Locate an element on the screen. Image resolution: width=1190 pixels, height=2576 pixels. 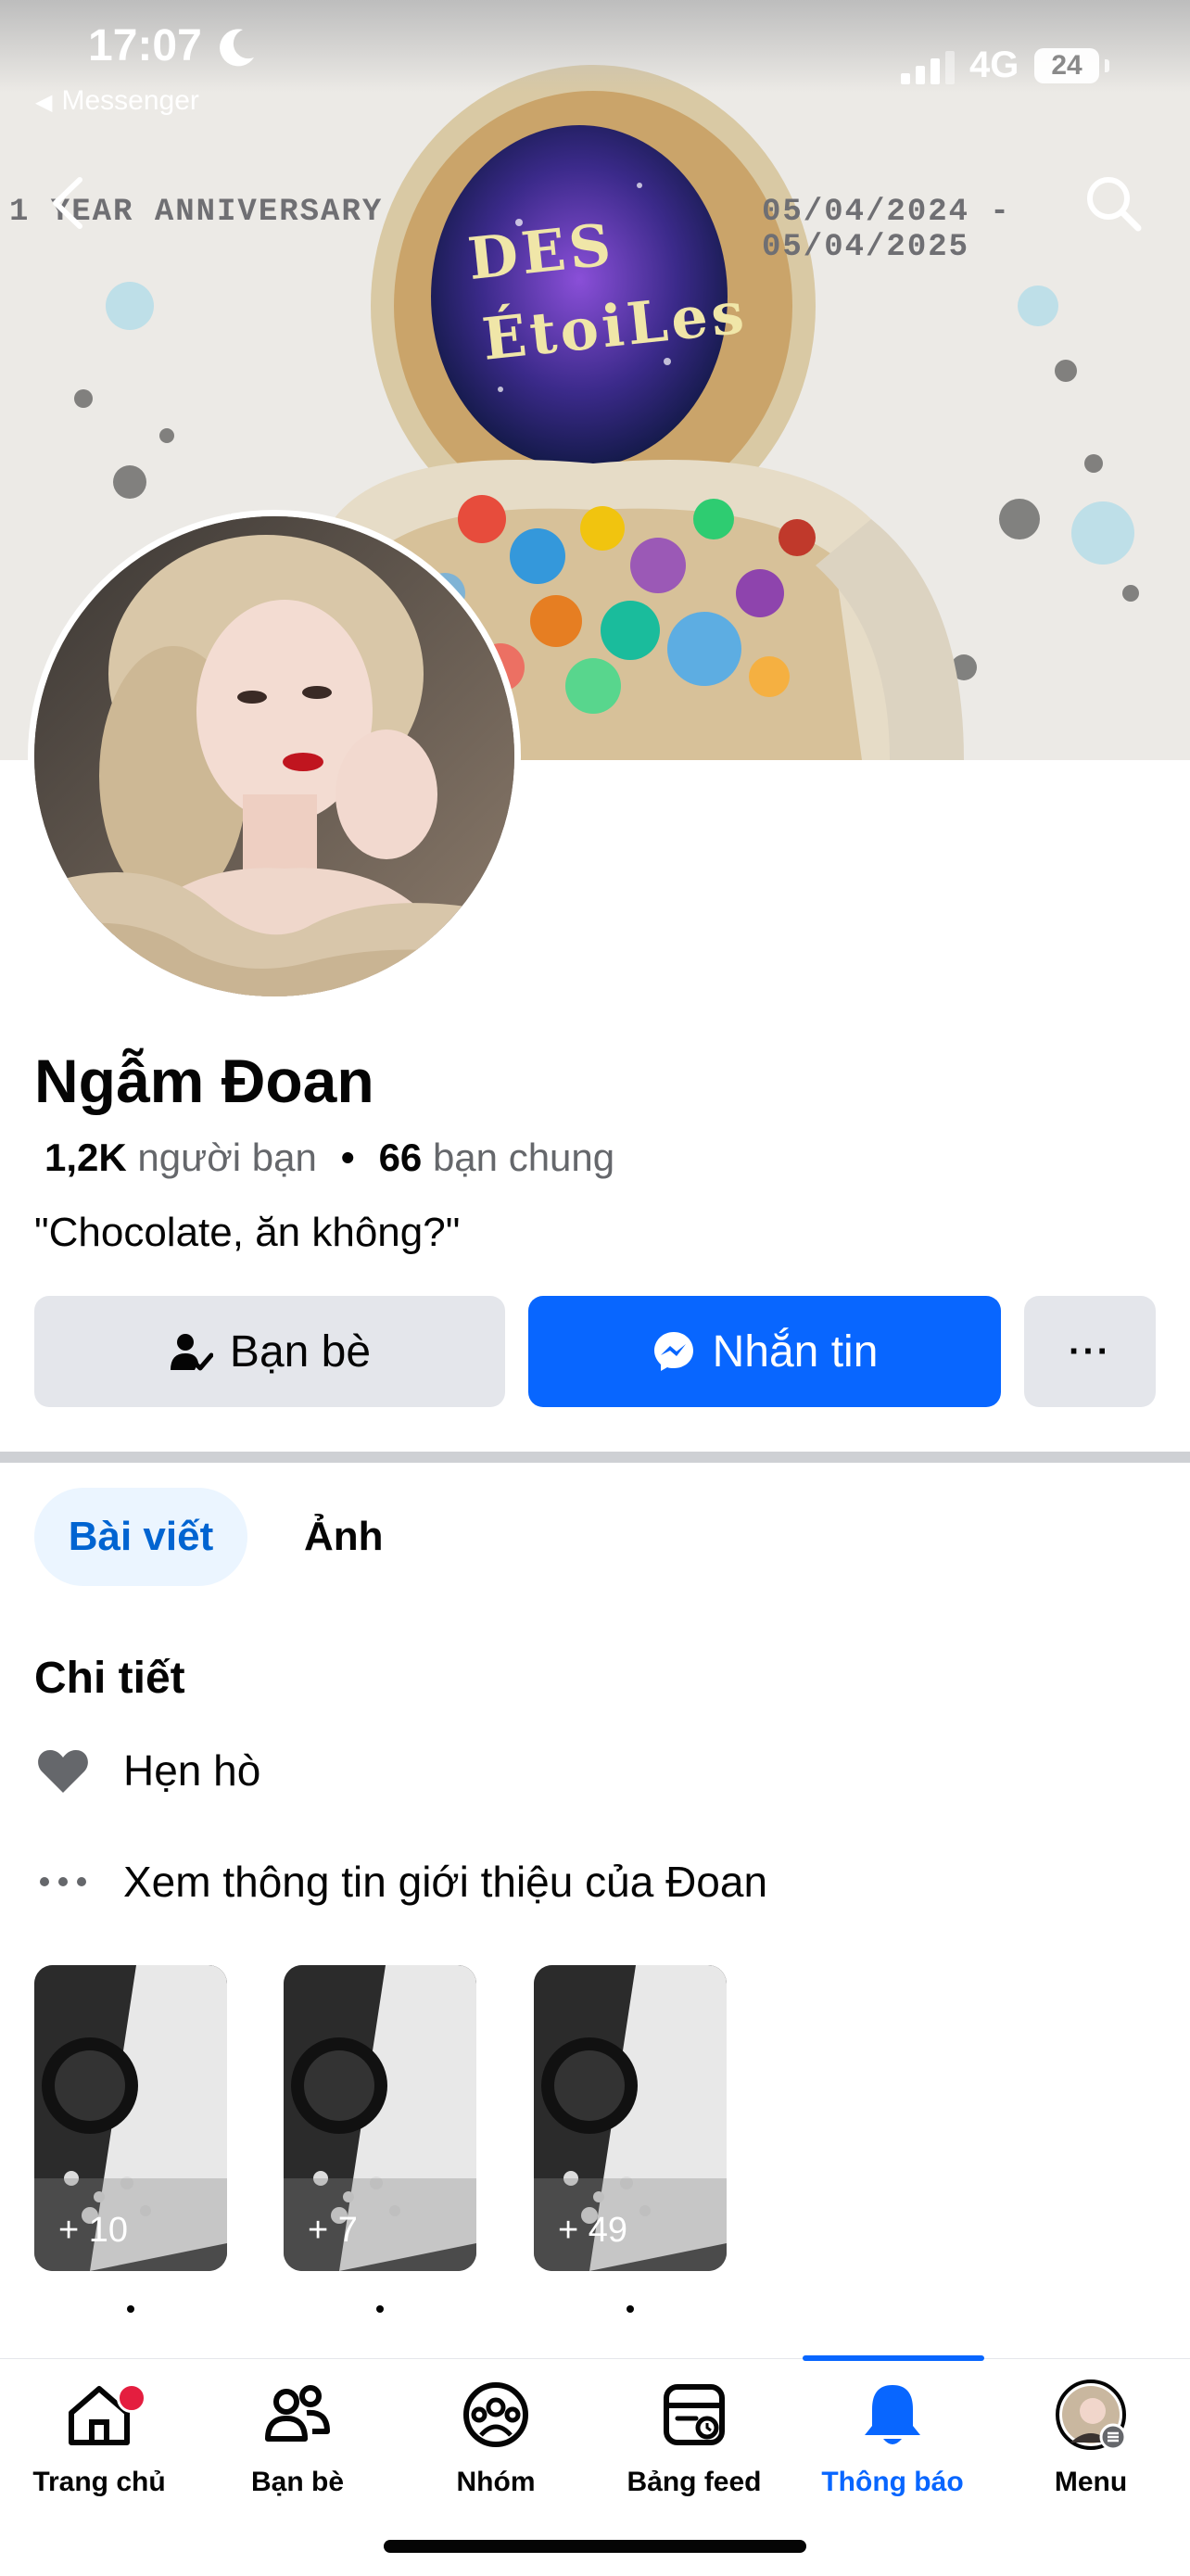
dating-label: Hẹn hò is located at coordinates (192, 1771).